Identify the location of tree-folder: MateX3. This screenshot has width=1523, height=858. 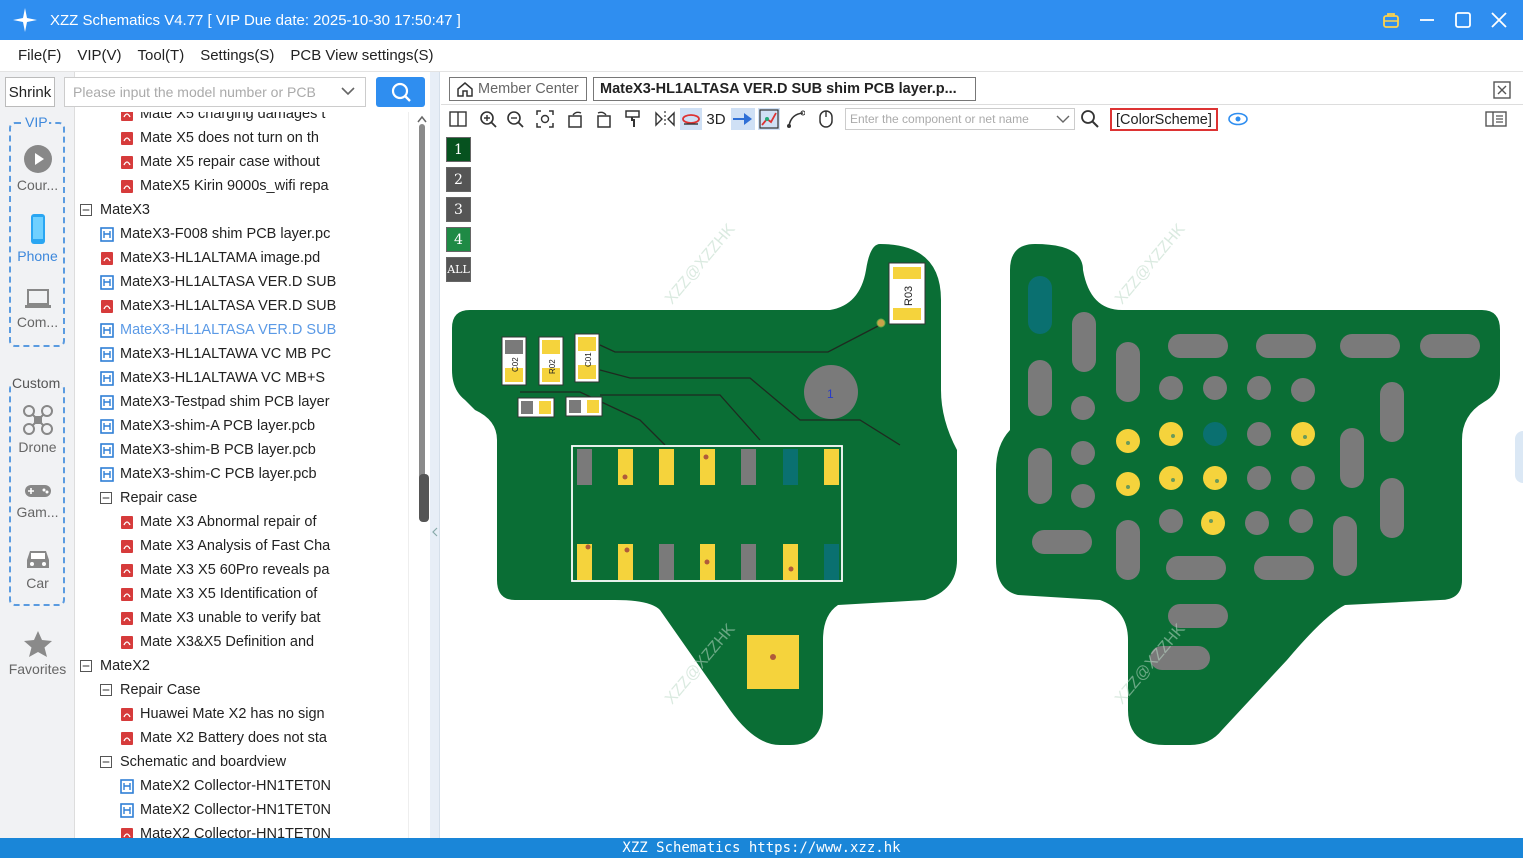
(243, 210).